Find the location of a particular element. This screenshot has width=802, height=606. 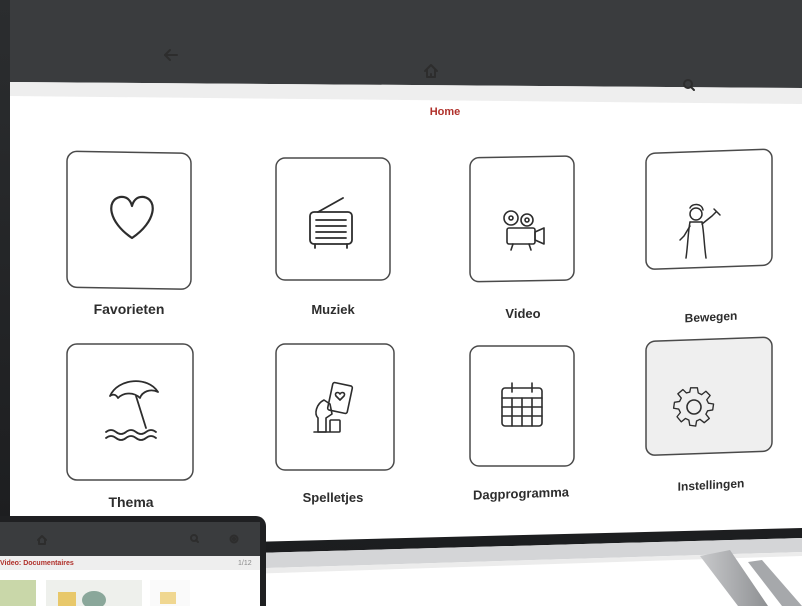

tablet-title: Video: Documentaires is located at coordinates (37, 563).